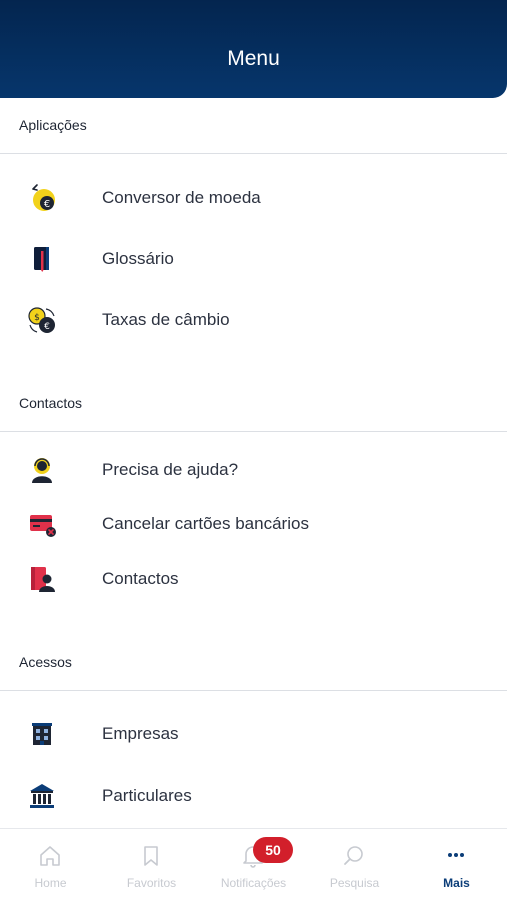 The width and height of the screenshot is (507, 901). What do you see at coordinates (151, 883) in the screenshot?
I see `tab-label: Favoritos` at bounding box center [151, 883].